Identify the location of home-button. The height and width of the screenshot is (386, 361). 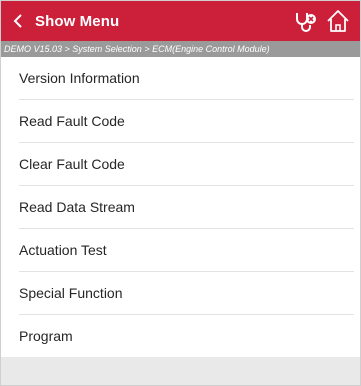
(338, 21).